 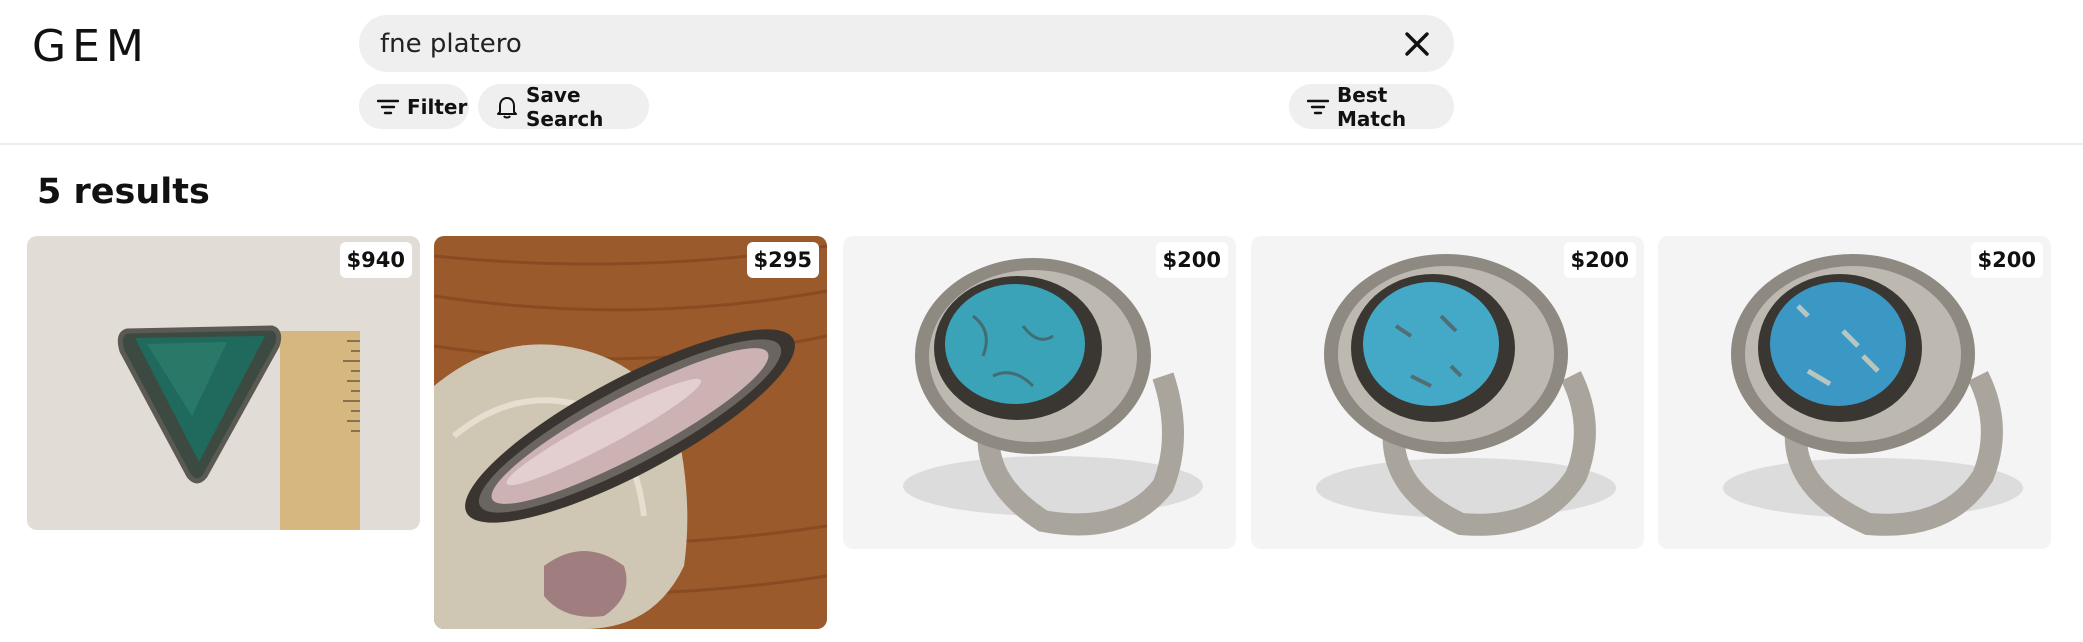 I want to click on price-badge: $295, so click(x=782, y=260).